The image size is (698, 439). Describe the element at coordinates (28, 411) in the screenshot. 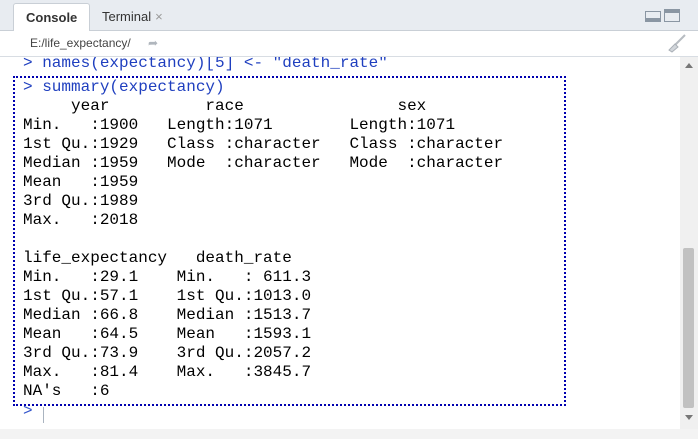

I see `console-prompt: >` at that location.